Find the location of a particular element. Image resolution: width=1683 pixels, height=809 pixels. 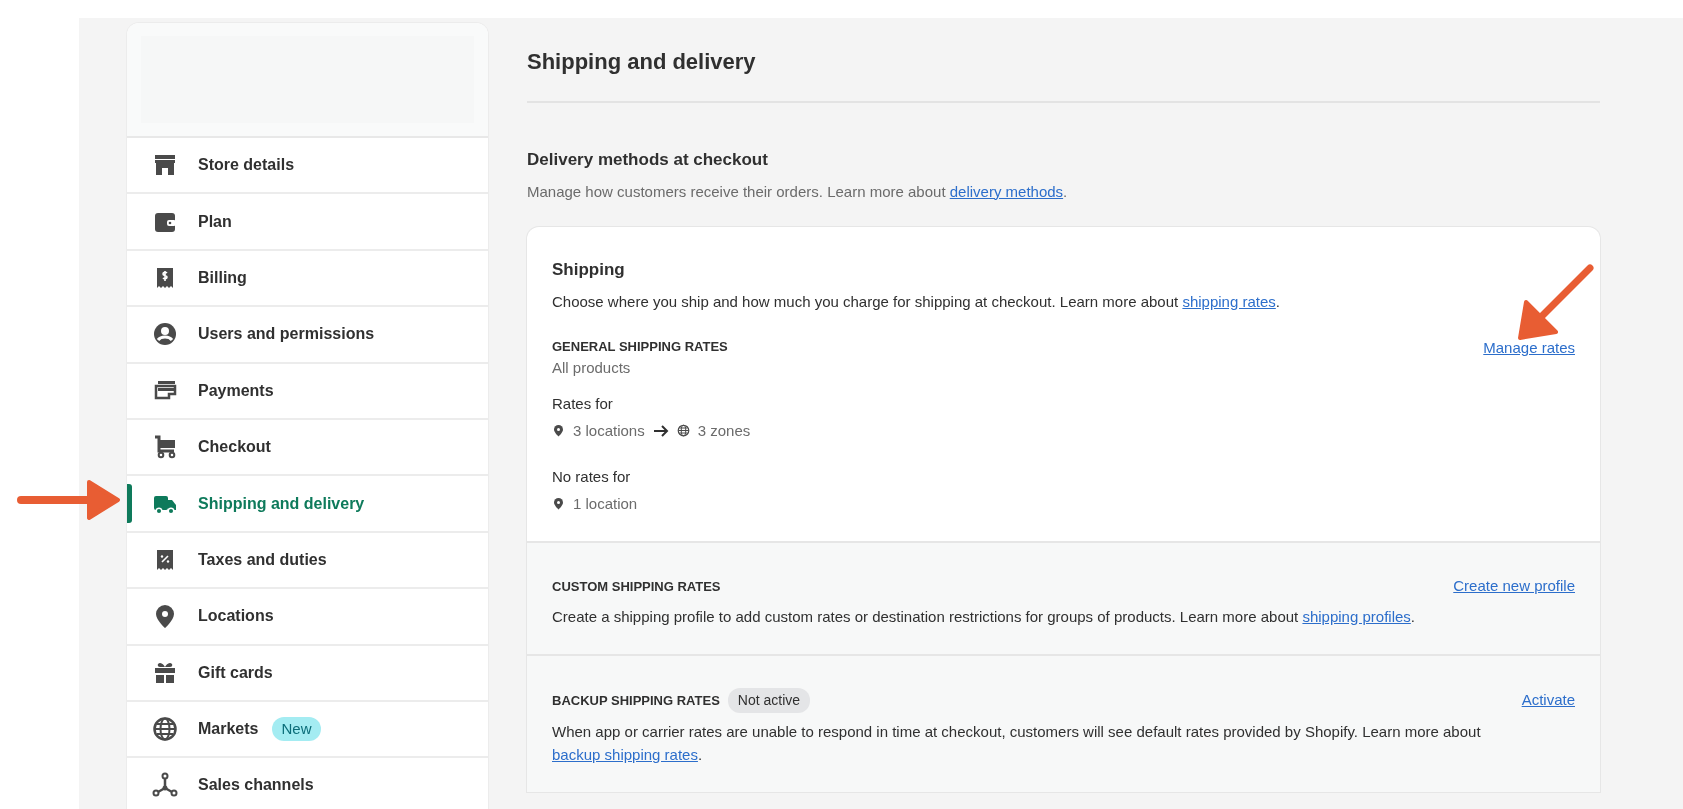

manage-rates-link: Manage rates is located at coordinates (1529, 348).